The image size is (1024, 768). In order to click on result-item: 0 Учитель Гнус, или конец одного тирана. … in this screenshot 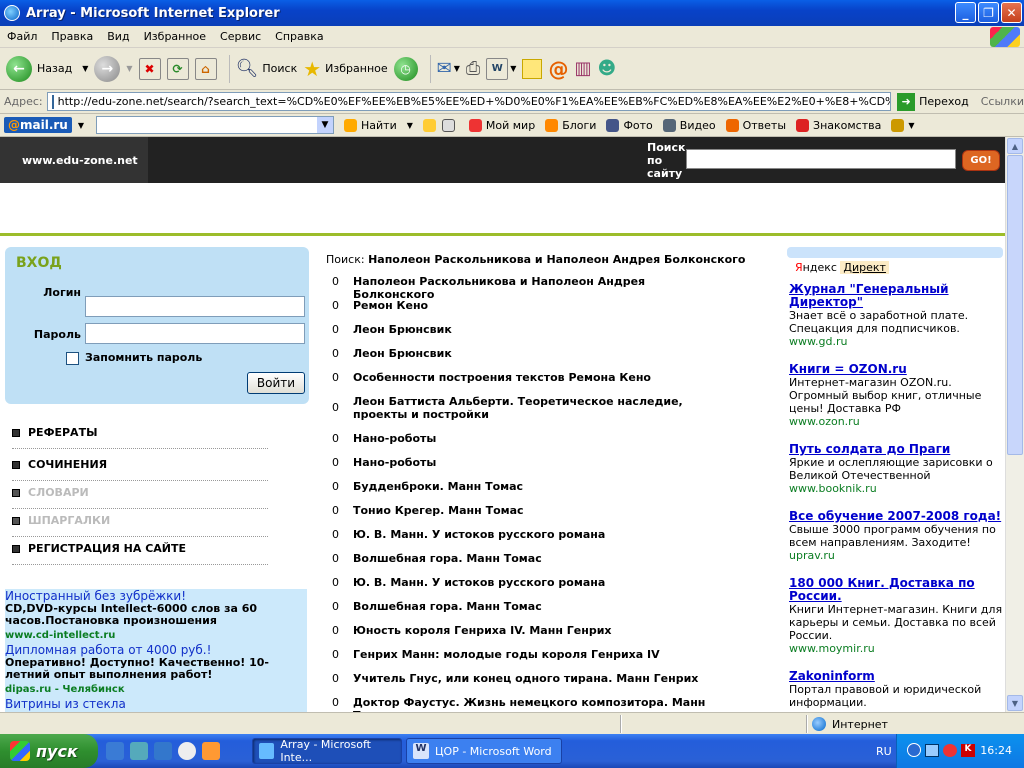, I will do `click(527, 678)`.